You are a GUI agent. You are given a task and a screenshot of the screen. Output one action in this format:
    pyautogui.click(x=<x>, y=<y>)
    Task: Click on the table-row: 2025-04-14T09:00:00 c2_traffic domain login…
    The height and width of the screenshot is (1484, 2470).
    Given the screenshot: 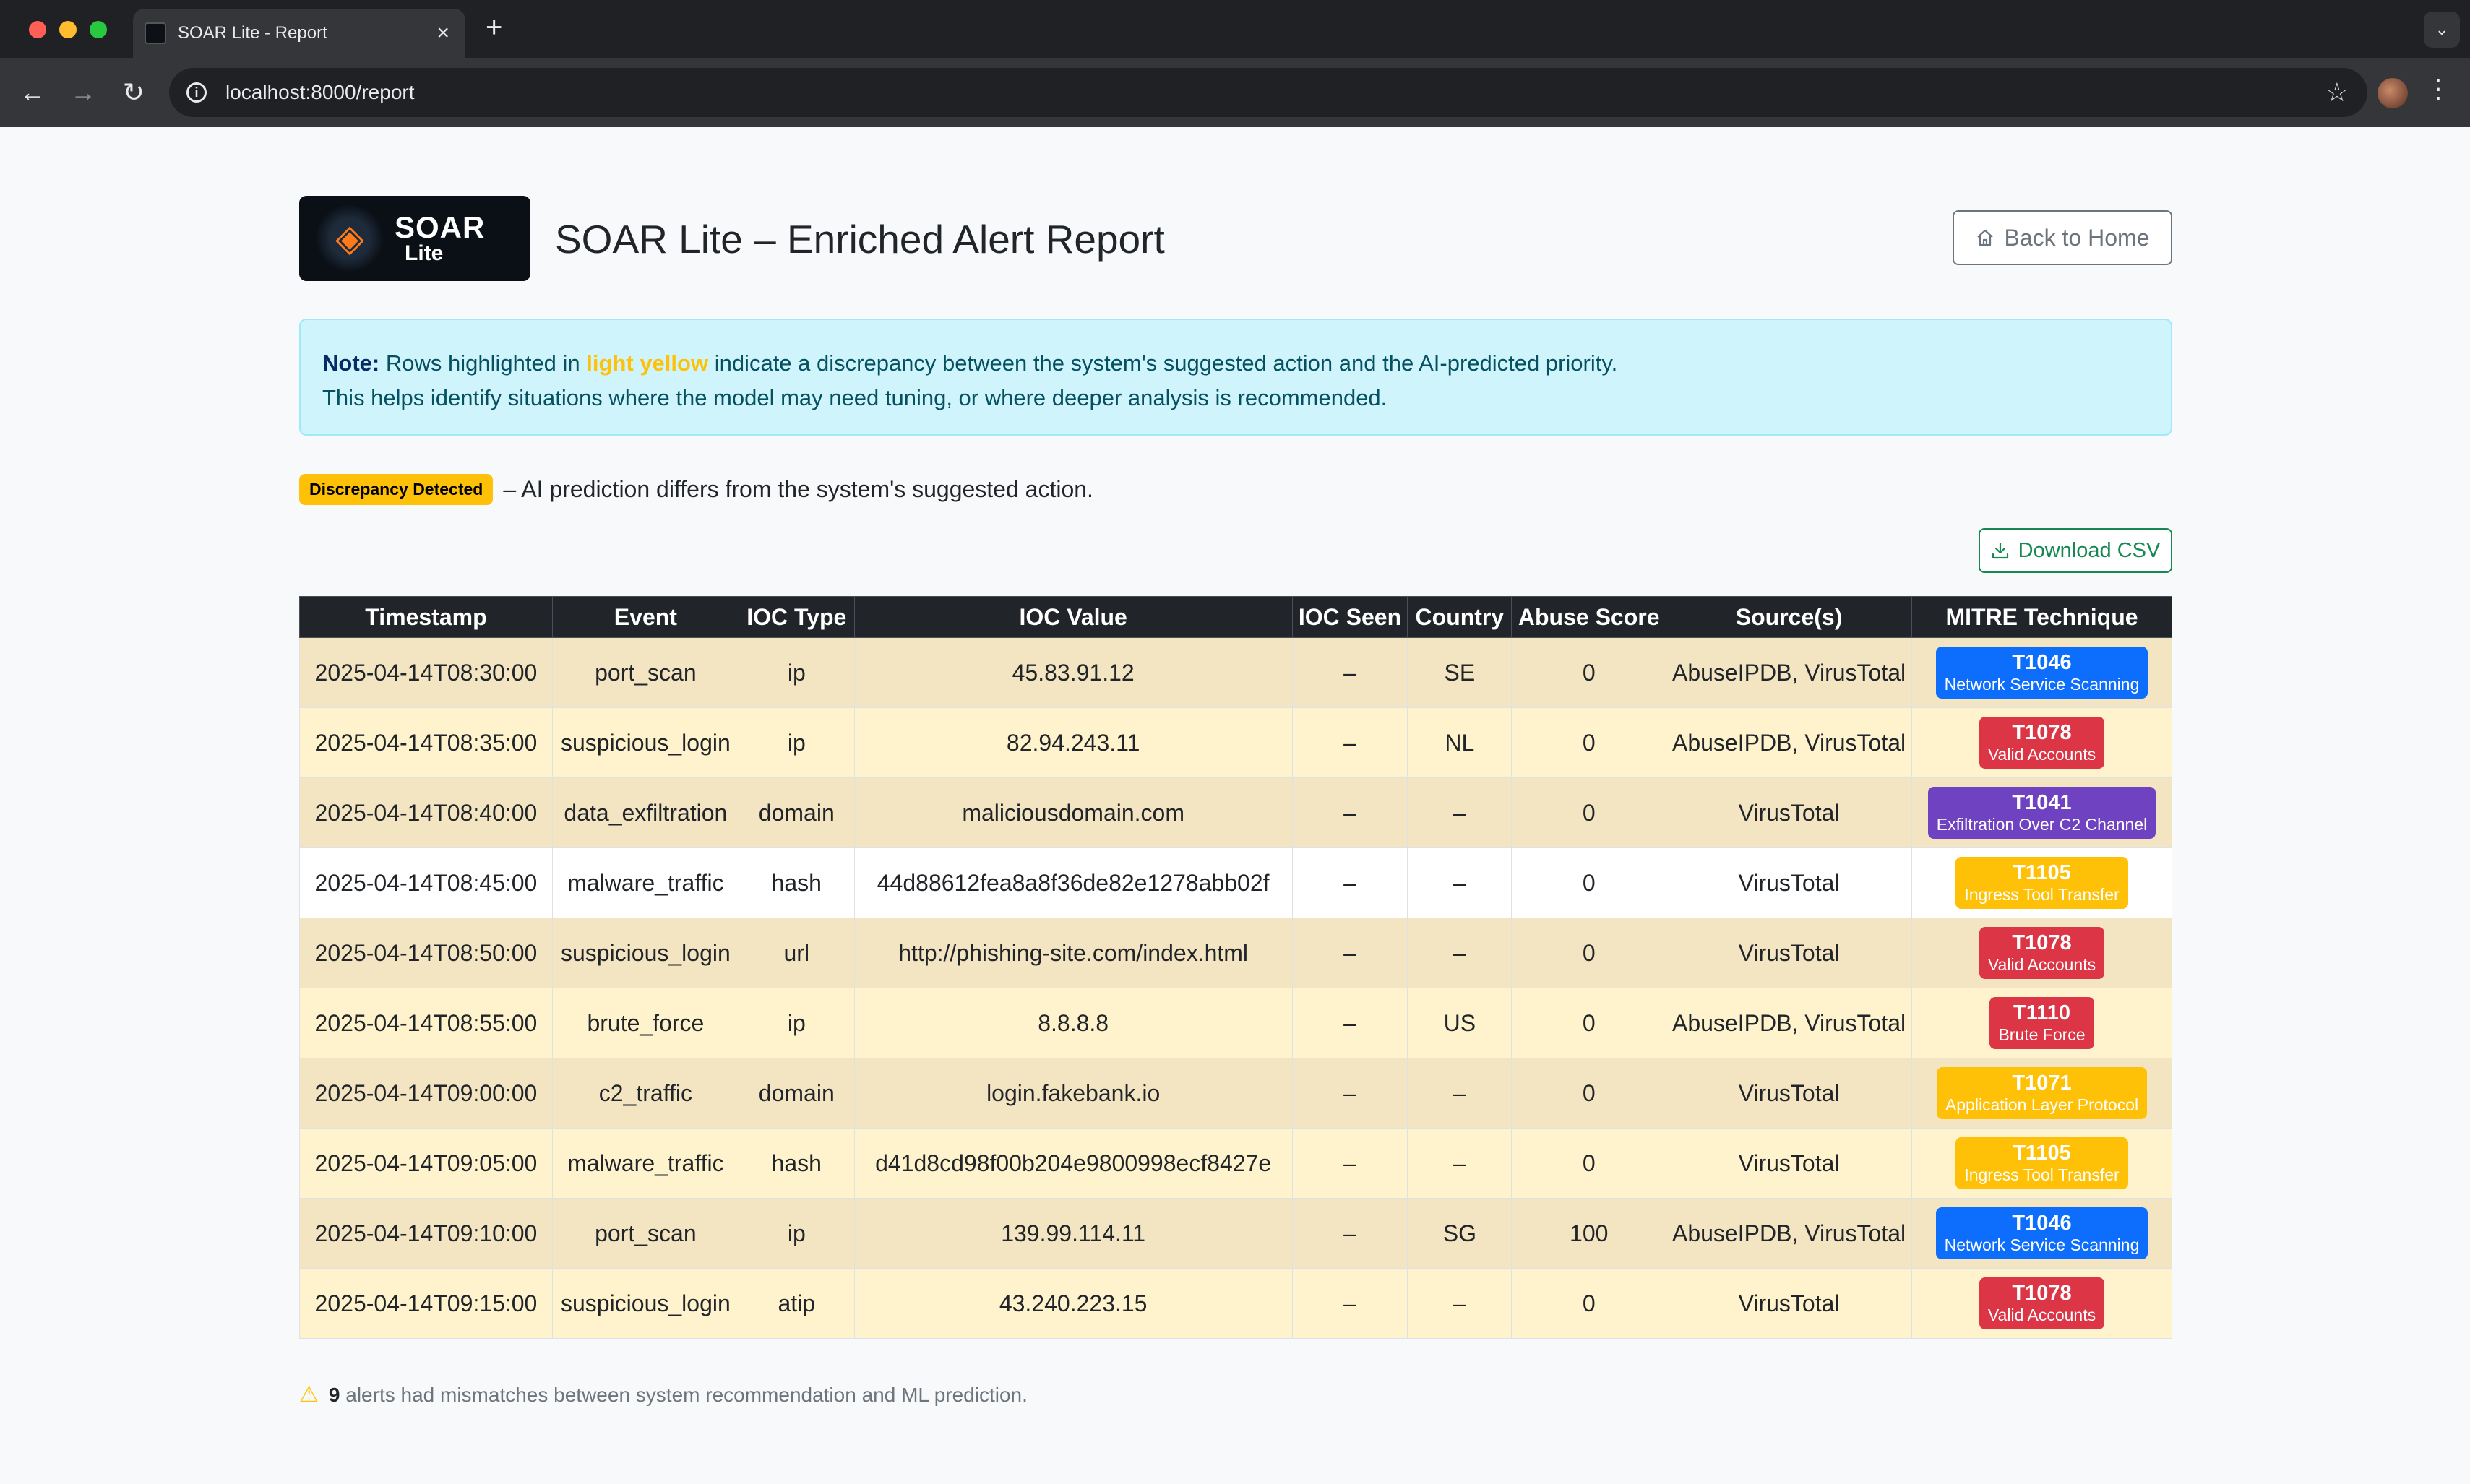 What is the action you would take?
    pyautogui.click(x=1235, y=1093)
    